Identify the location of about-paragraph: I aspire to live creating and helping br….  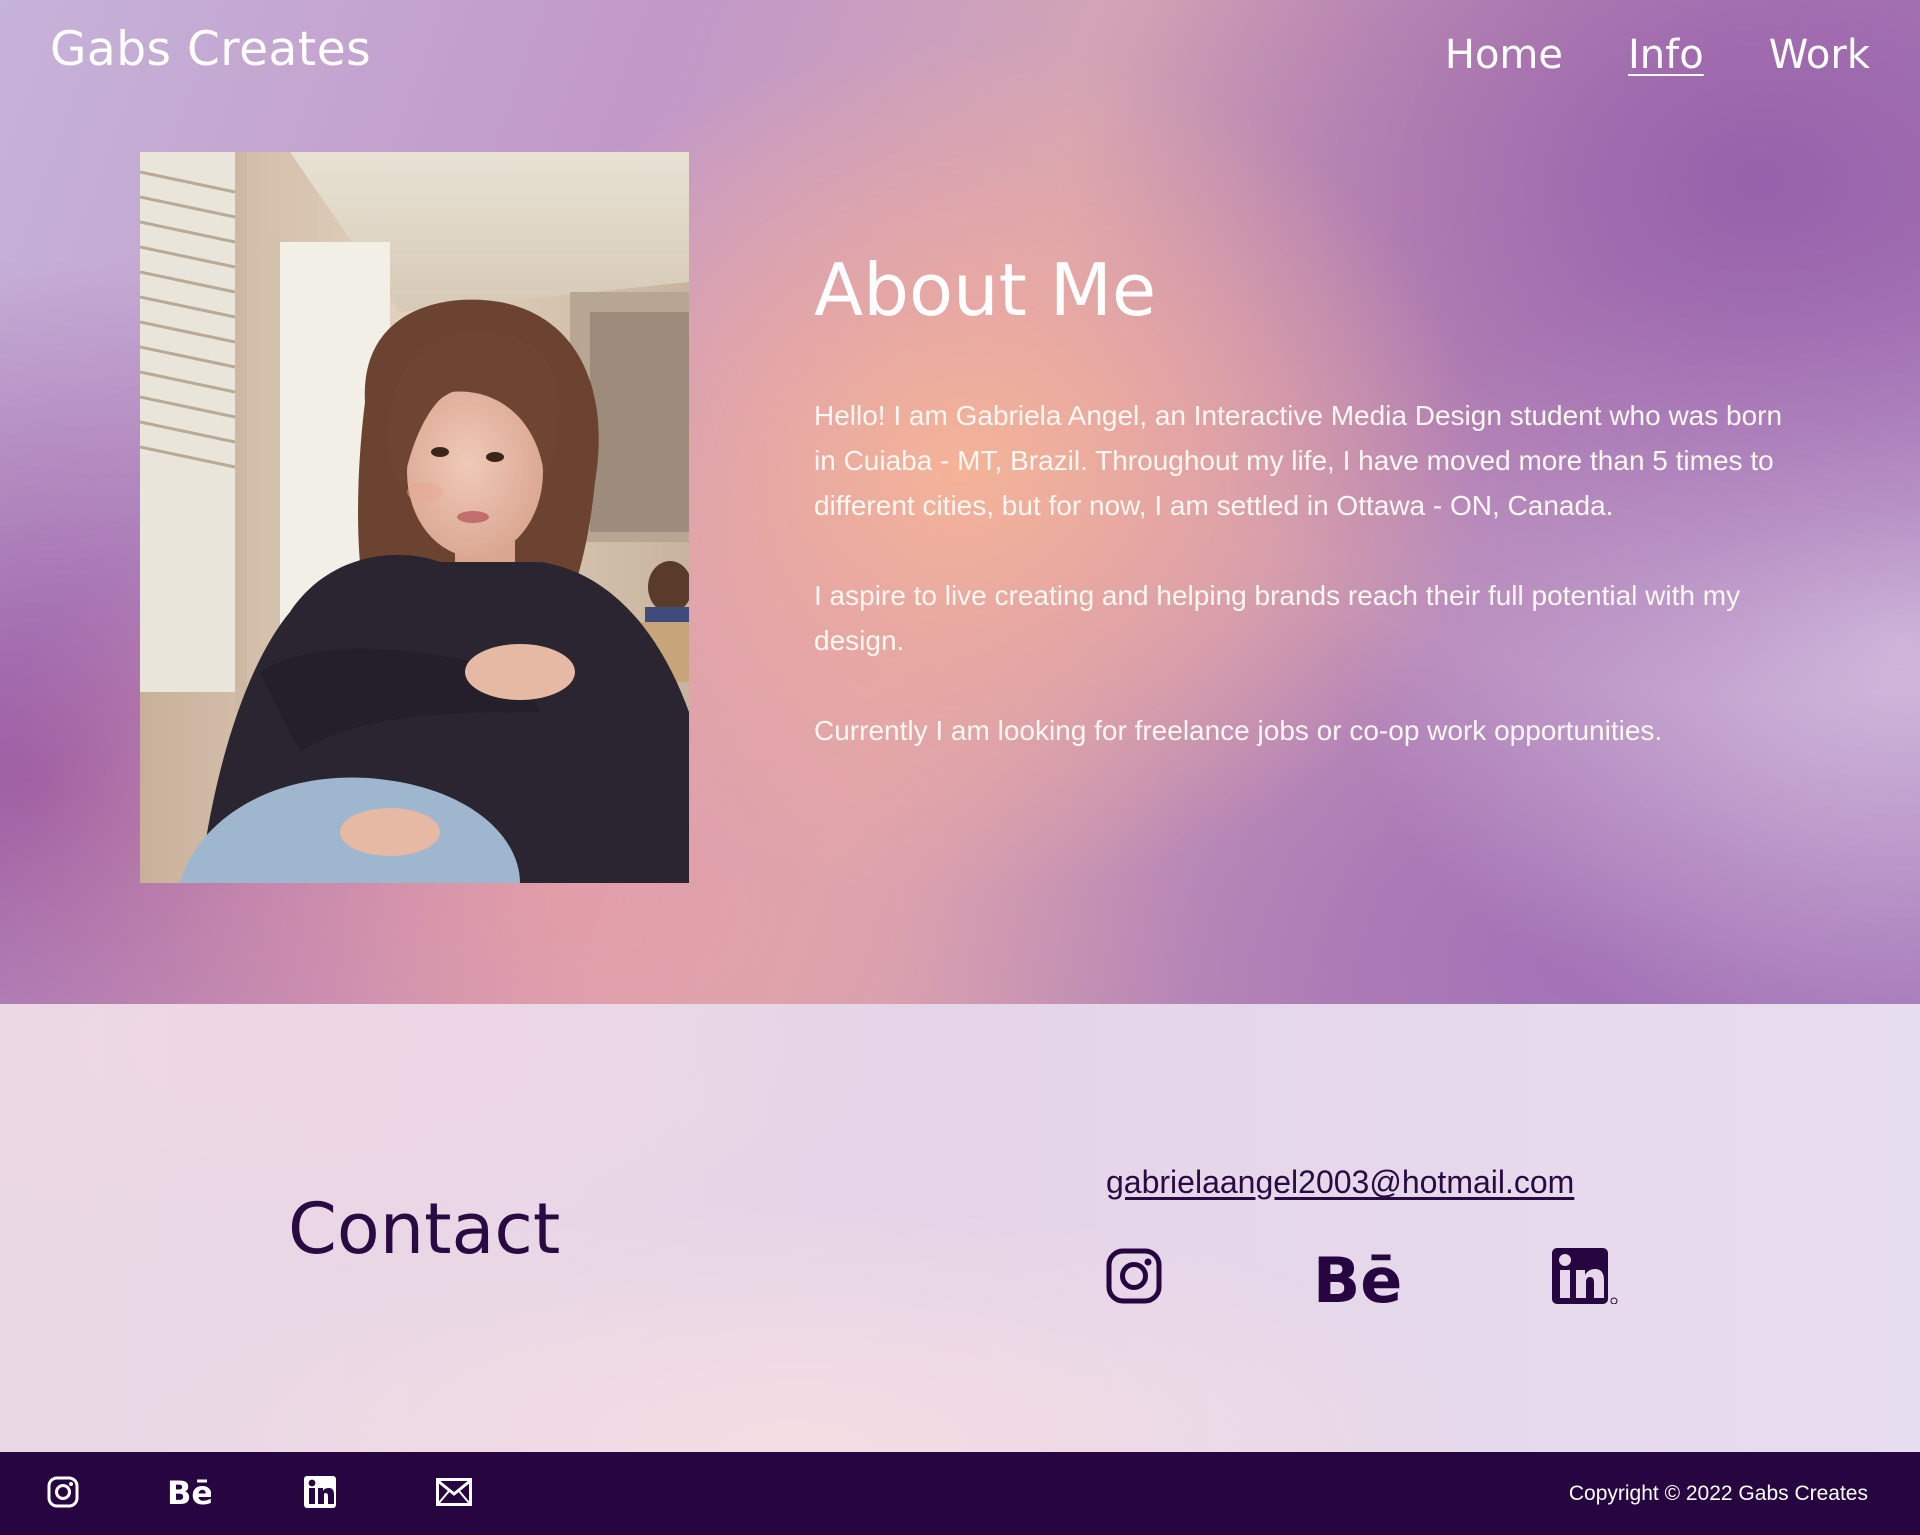
(1277, 618).